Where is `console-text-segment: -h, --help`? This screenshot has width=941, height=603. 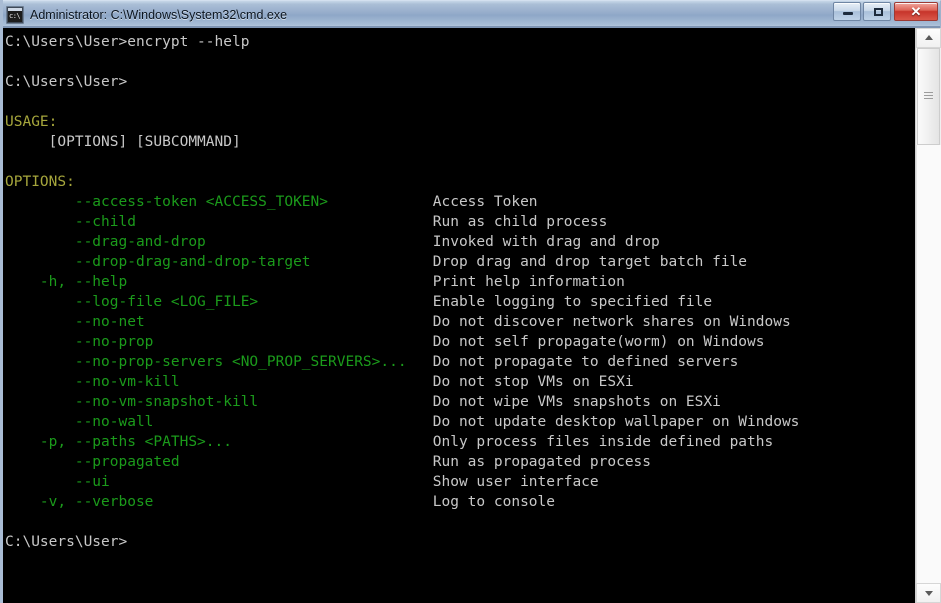
console-text-segment: -h, --help is located at coordinates (219, 282).